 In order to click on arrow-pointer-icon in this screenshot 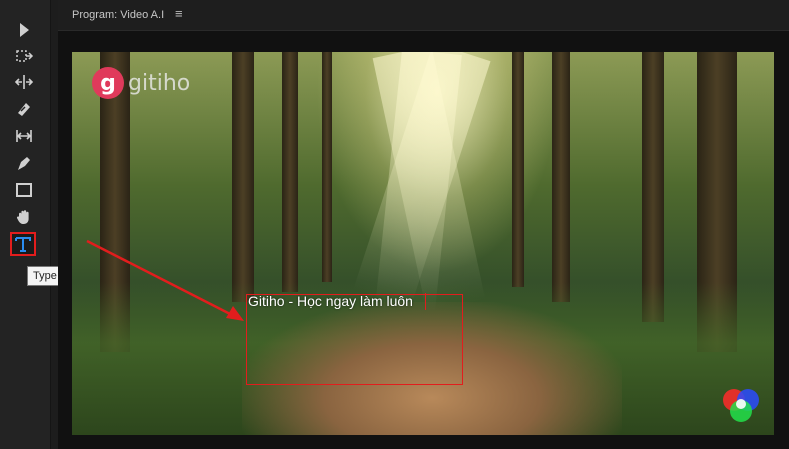, I will do `click(24, 30)`.